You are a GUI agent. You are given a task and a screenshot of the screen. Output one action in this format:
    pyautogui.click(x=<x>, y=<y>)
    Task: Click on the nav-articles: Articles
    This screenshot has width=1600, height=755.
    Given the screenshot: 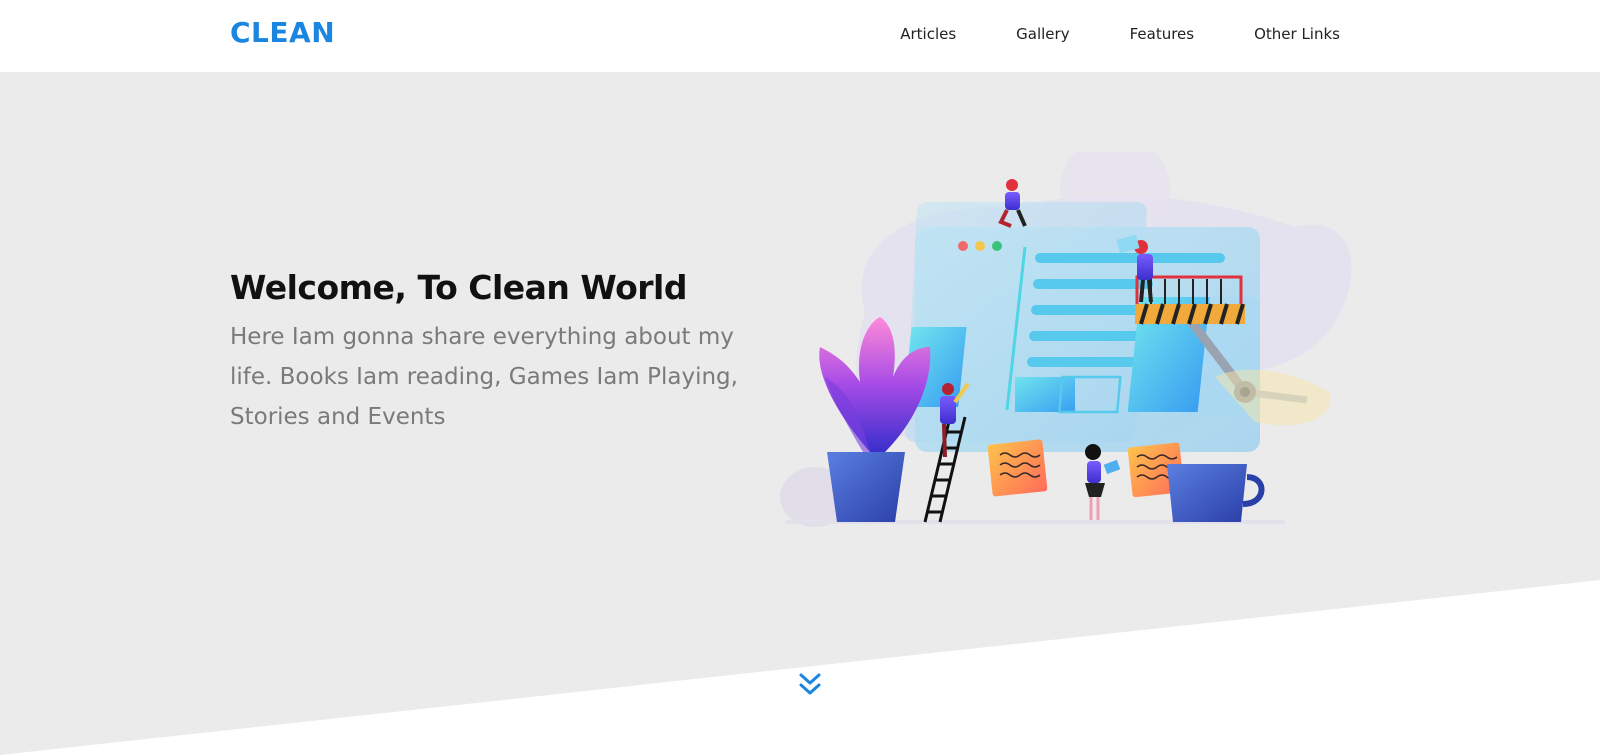 What is the action you would take?
    pyautogui.click(x=928, y=34)
    